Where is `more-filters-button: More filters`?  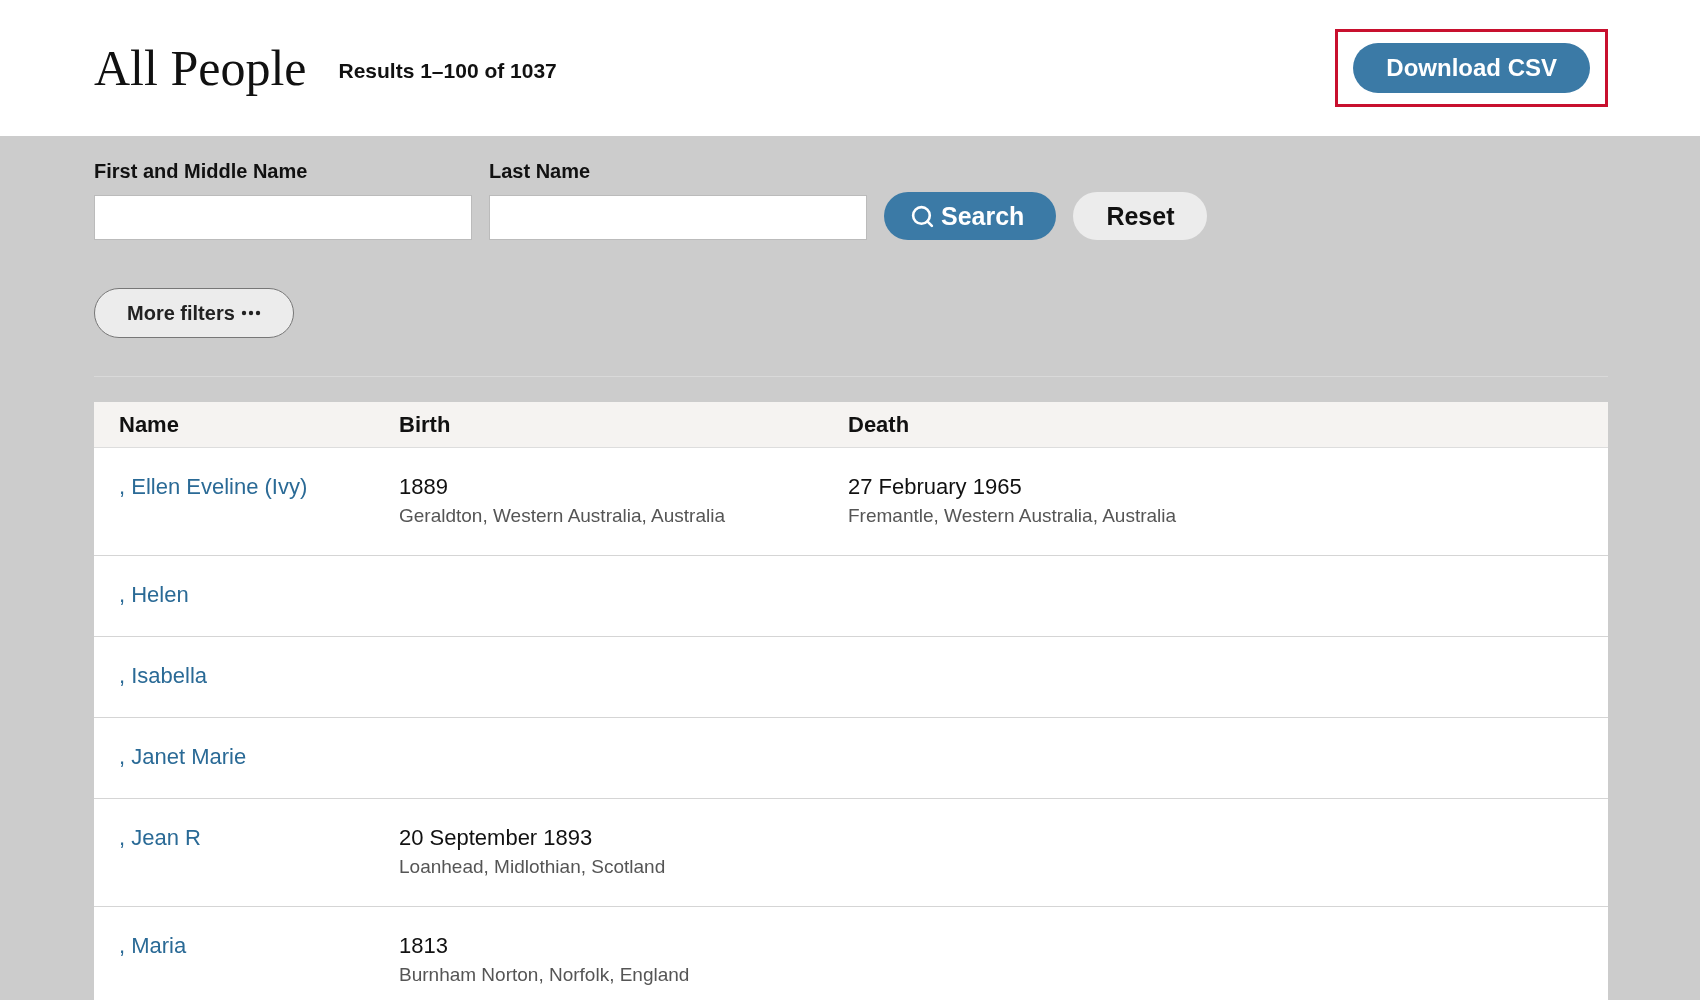
more-filters-button: More filters is located at coordinates (194, 313).